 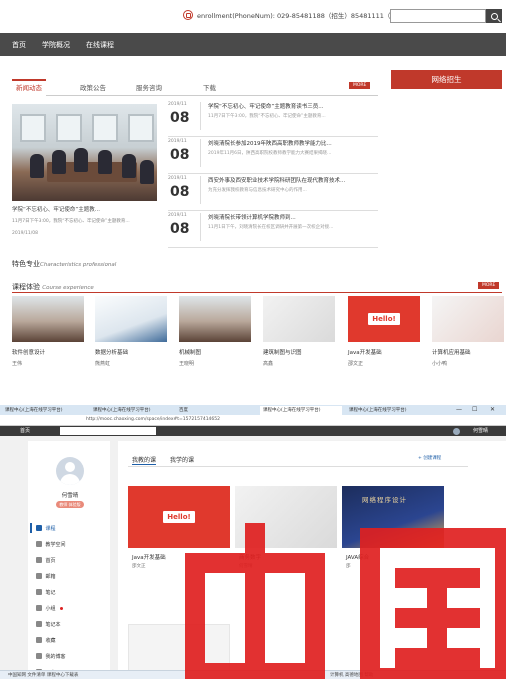 What do you see at coordinates (108, 431) in the screenshot?
I see `site-search-input` at bounding box center [108, 431].